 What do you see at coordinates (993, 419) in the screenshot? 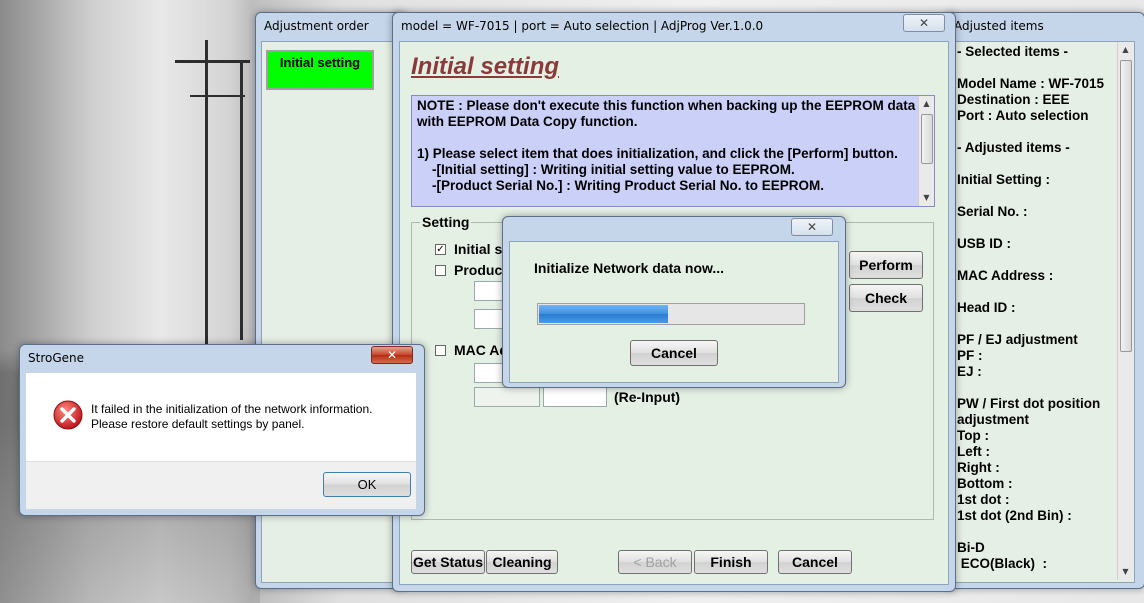
I see `adjusted-item-line: adjustment` at bounding box center [993, 419].